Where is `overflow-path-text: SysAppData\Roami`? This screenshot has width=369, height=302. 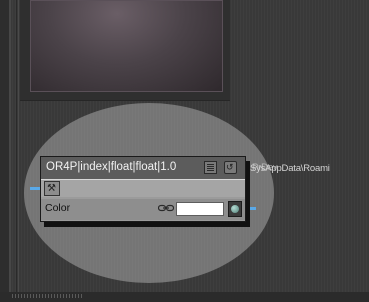 overflow-path-text: SysAppData\Roami is located at coordinates (290, 168).